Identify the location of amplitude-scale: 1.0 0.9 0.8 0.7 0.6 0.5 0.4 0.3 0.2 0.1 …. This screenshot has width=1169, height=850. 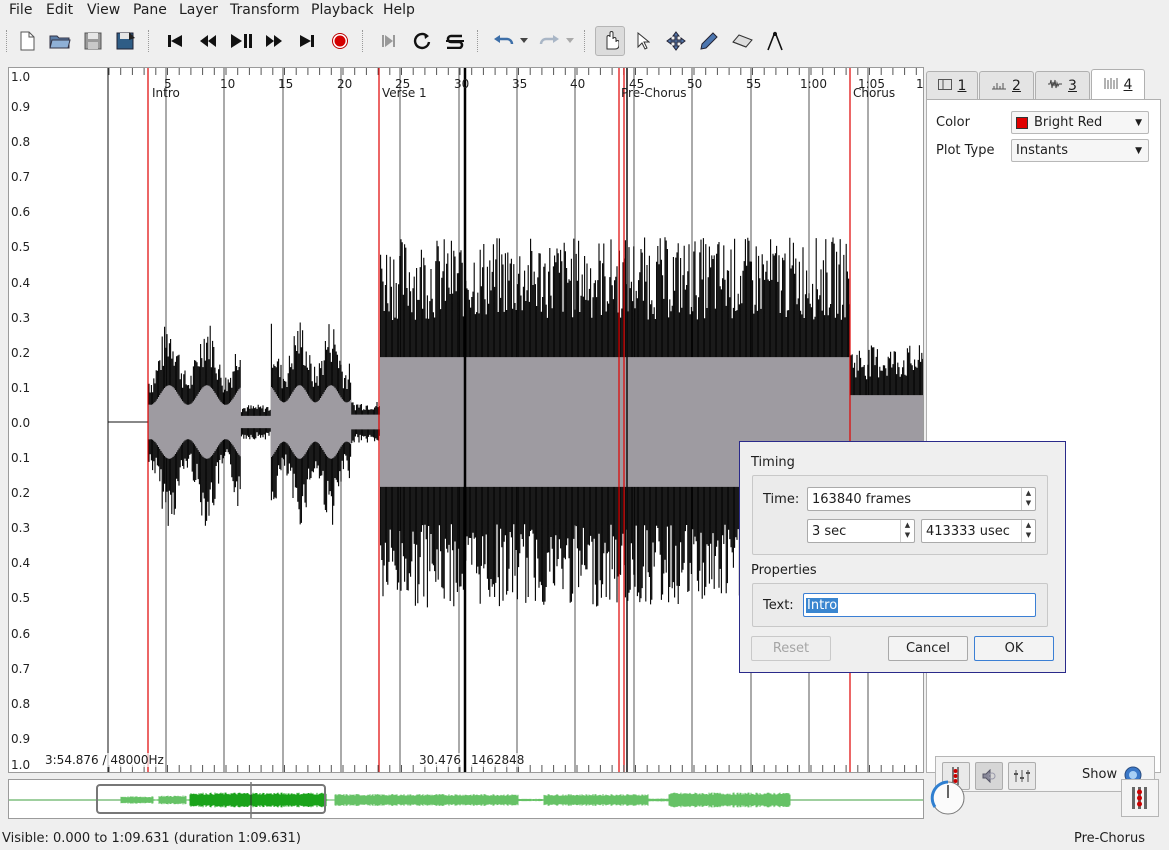
(27, 420).